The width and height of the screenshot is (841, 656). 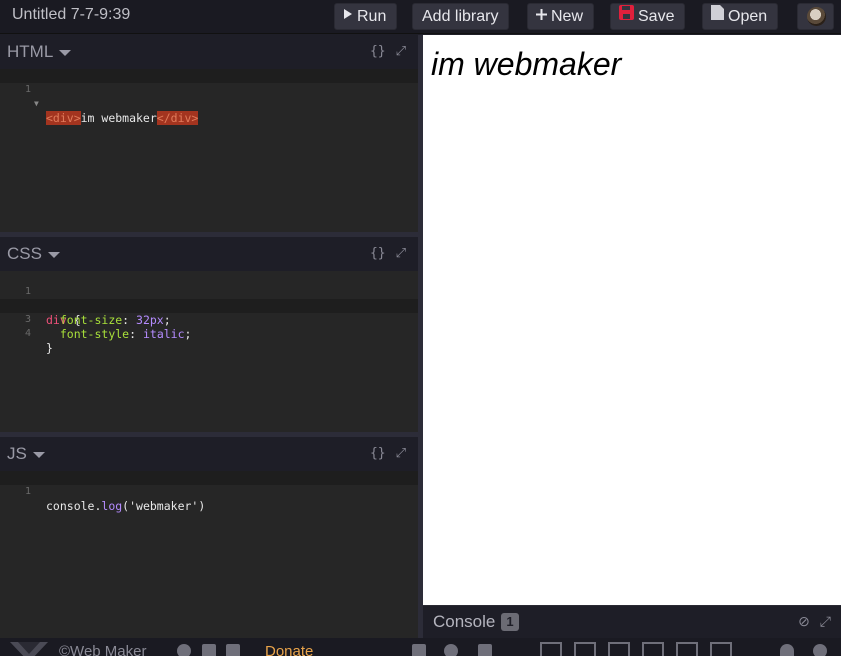 I want to click on code-token: console., so click(x=74, y=506).